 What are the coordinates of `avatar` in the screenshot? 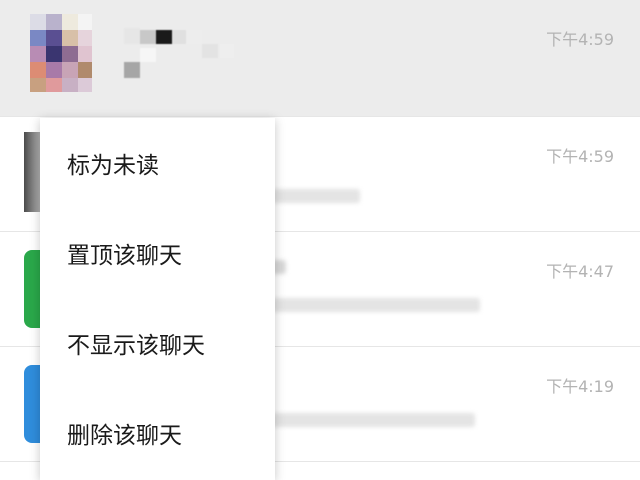 It's located at (61, 53).